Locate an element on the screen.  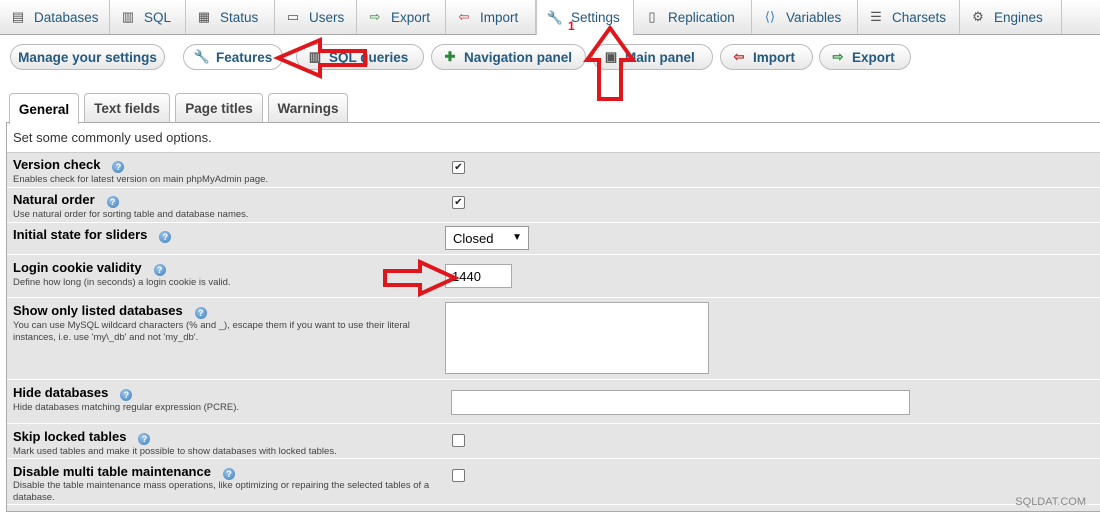
left-arrow-icon is located at coordinates (319, 58).